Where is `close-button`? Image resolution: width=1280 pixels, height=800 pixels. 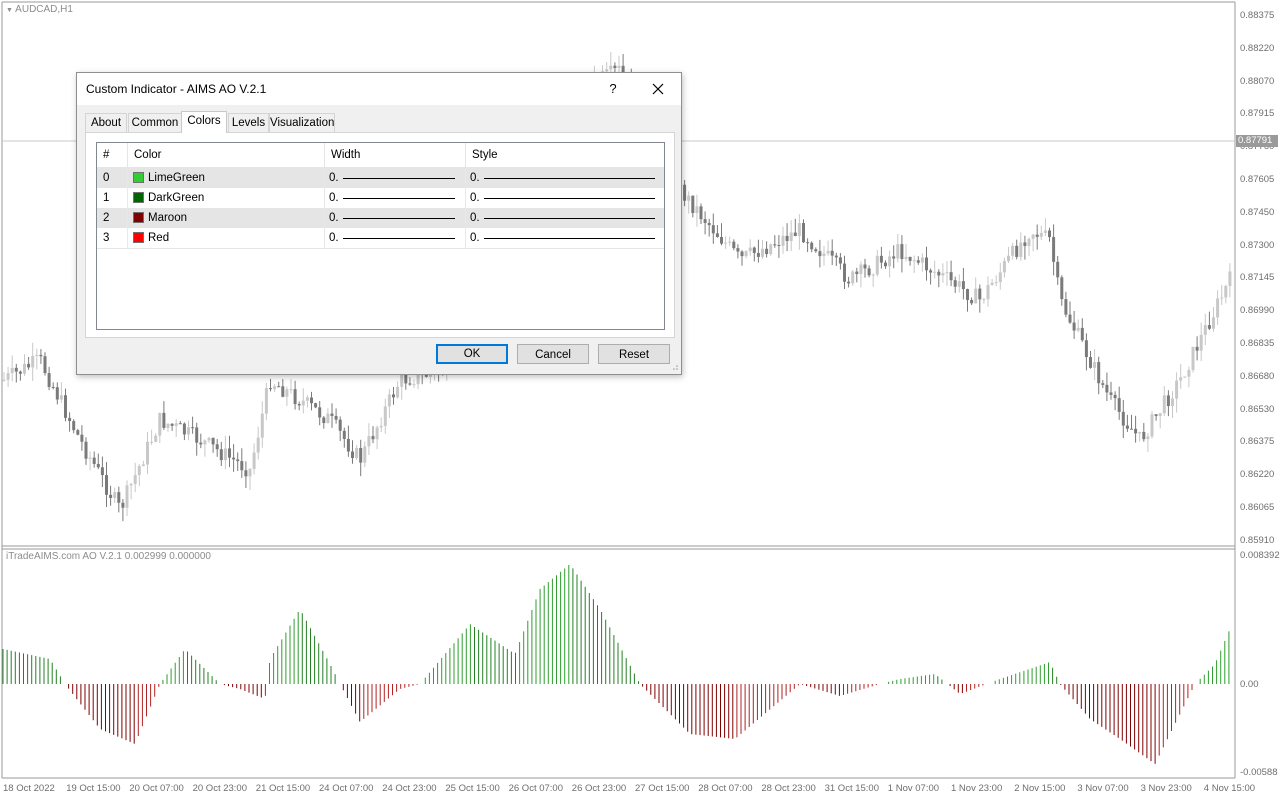 close-button is located at coordinates (658, 89).